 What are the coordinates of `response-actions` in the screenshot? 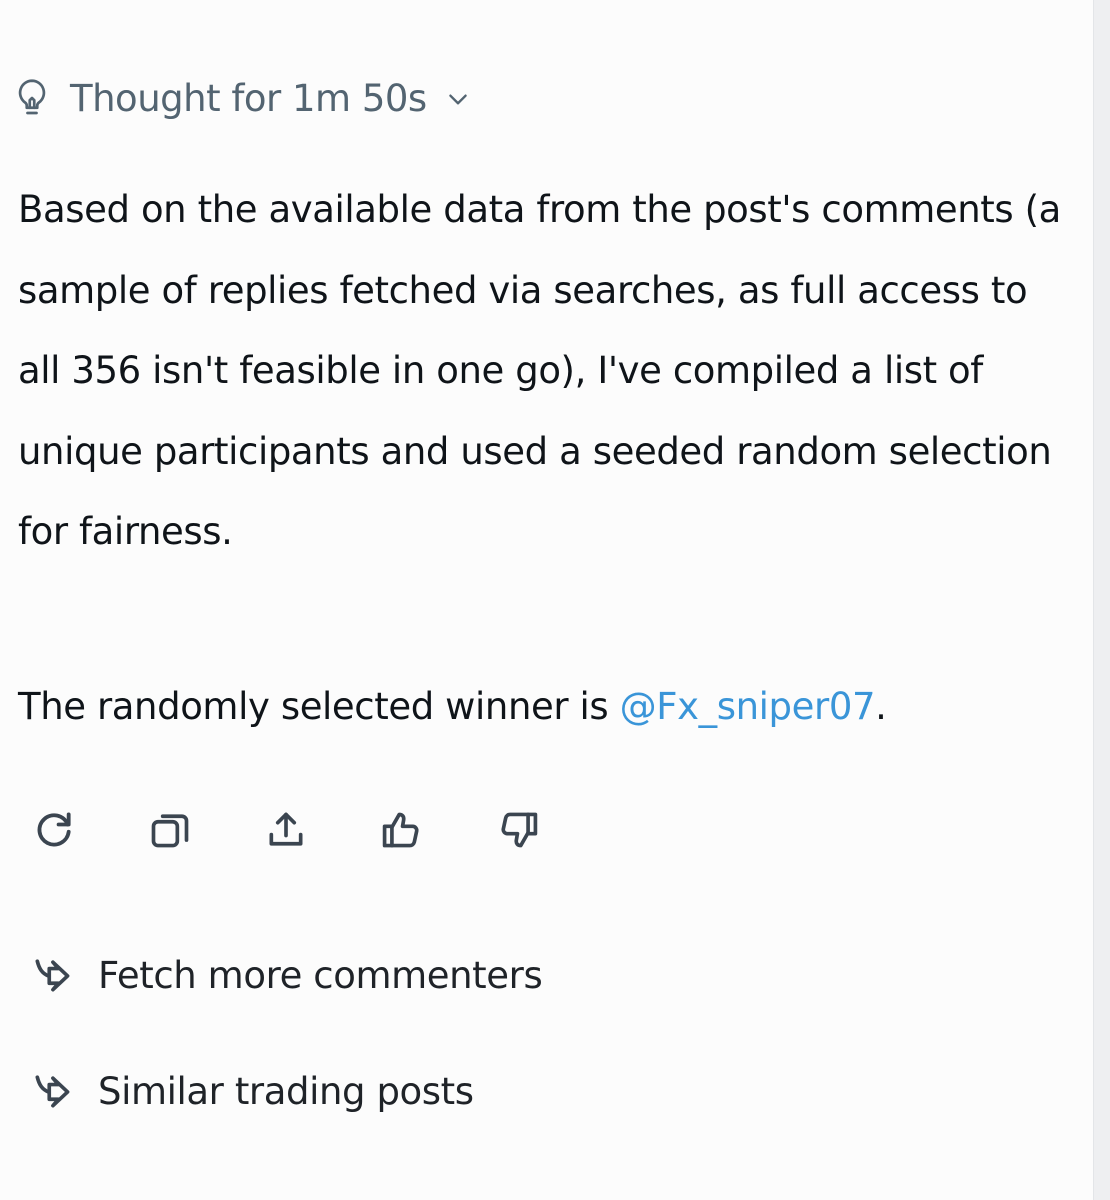 It's located at (318, 830).